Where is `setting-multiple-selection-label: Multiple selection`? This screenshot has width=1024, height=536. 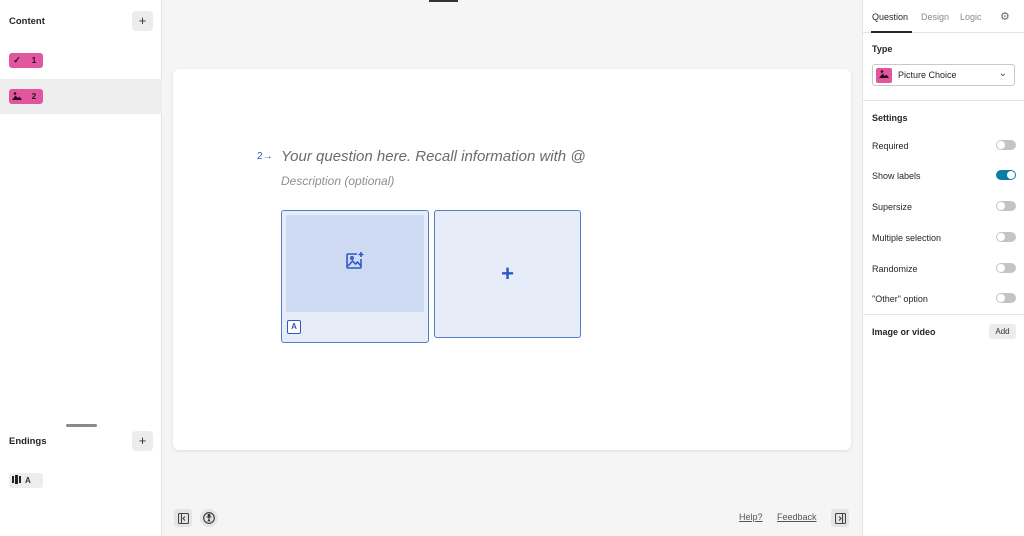
setting-multiple-selection-label: Multiple selection is located at coordinates (907, 238).